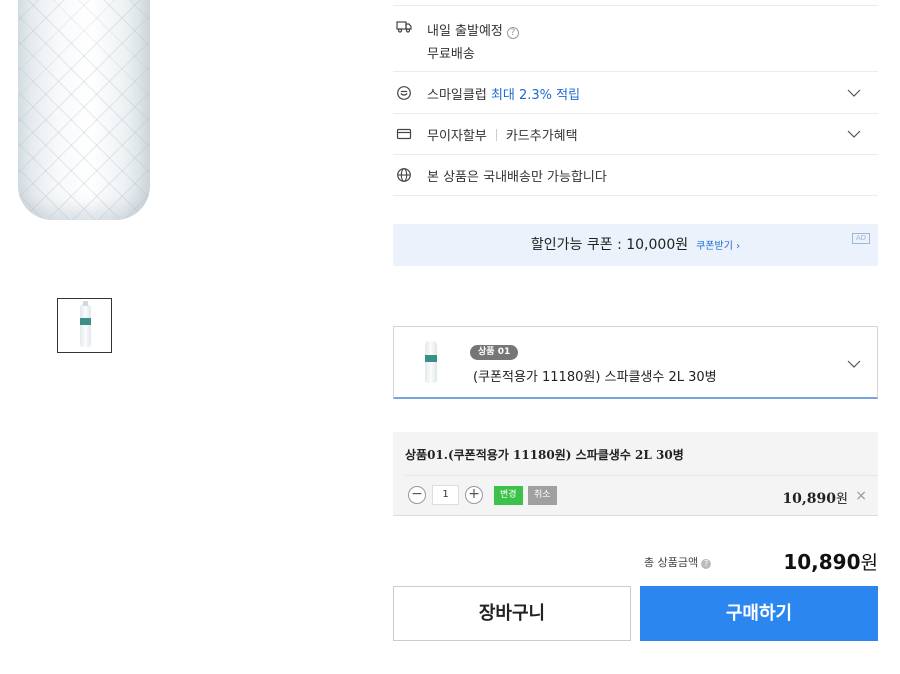 This screenshot has width=900, height=674. What do you see at coordinates (84, 325) in the screenshot?
I see `product-thumbnail` at bounding box center [84, 325].